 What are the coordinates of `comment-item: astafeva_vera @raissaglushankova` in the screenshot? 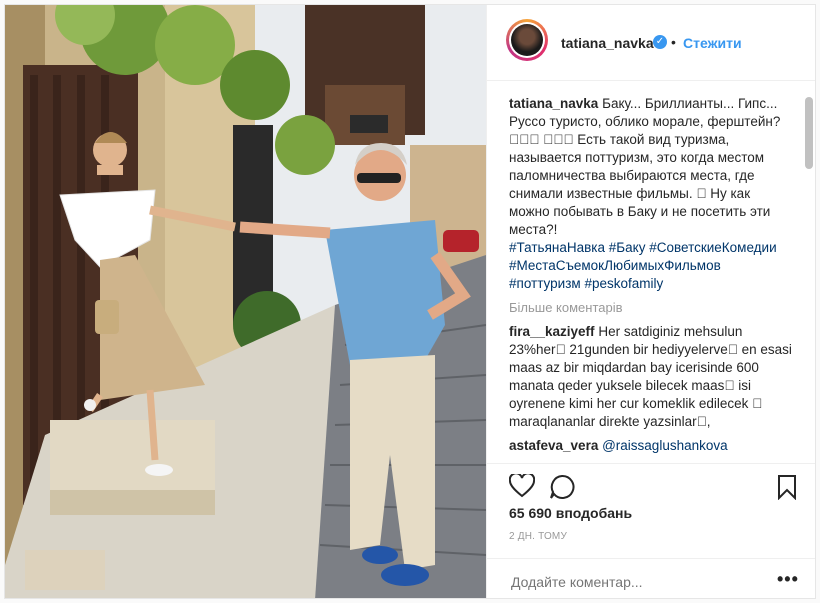 It's located at (651, 446).